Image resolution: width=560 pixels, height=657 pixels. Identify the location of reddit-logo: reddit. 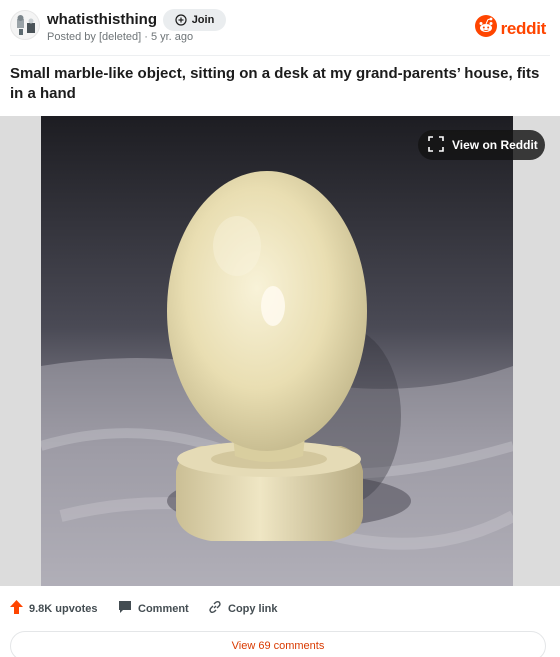
(510, 28).